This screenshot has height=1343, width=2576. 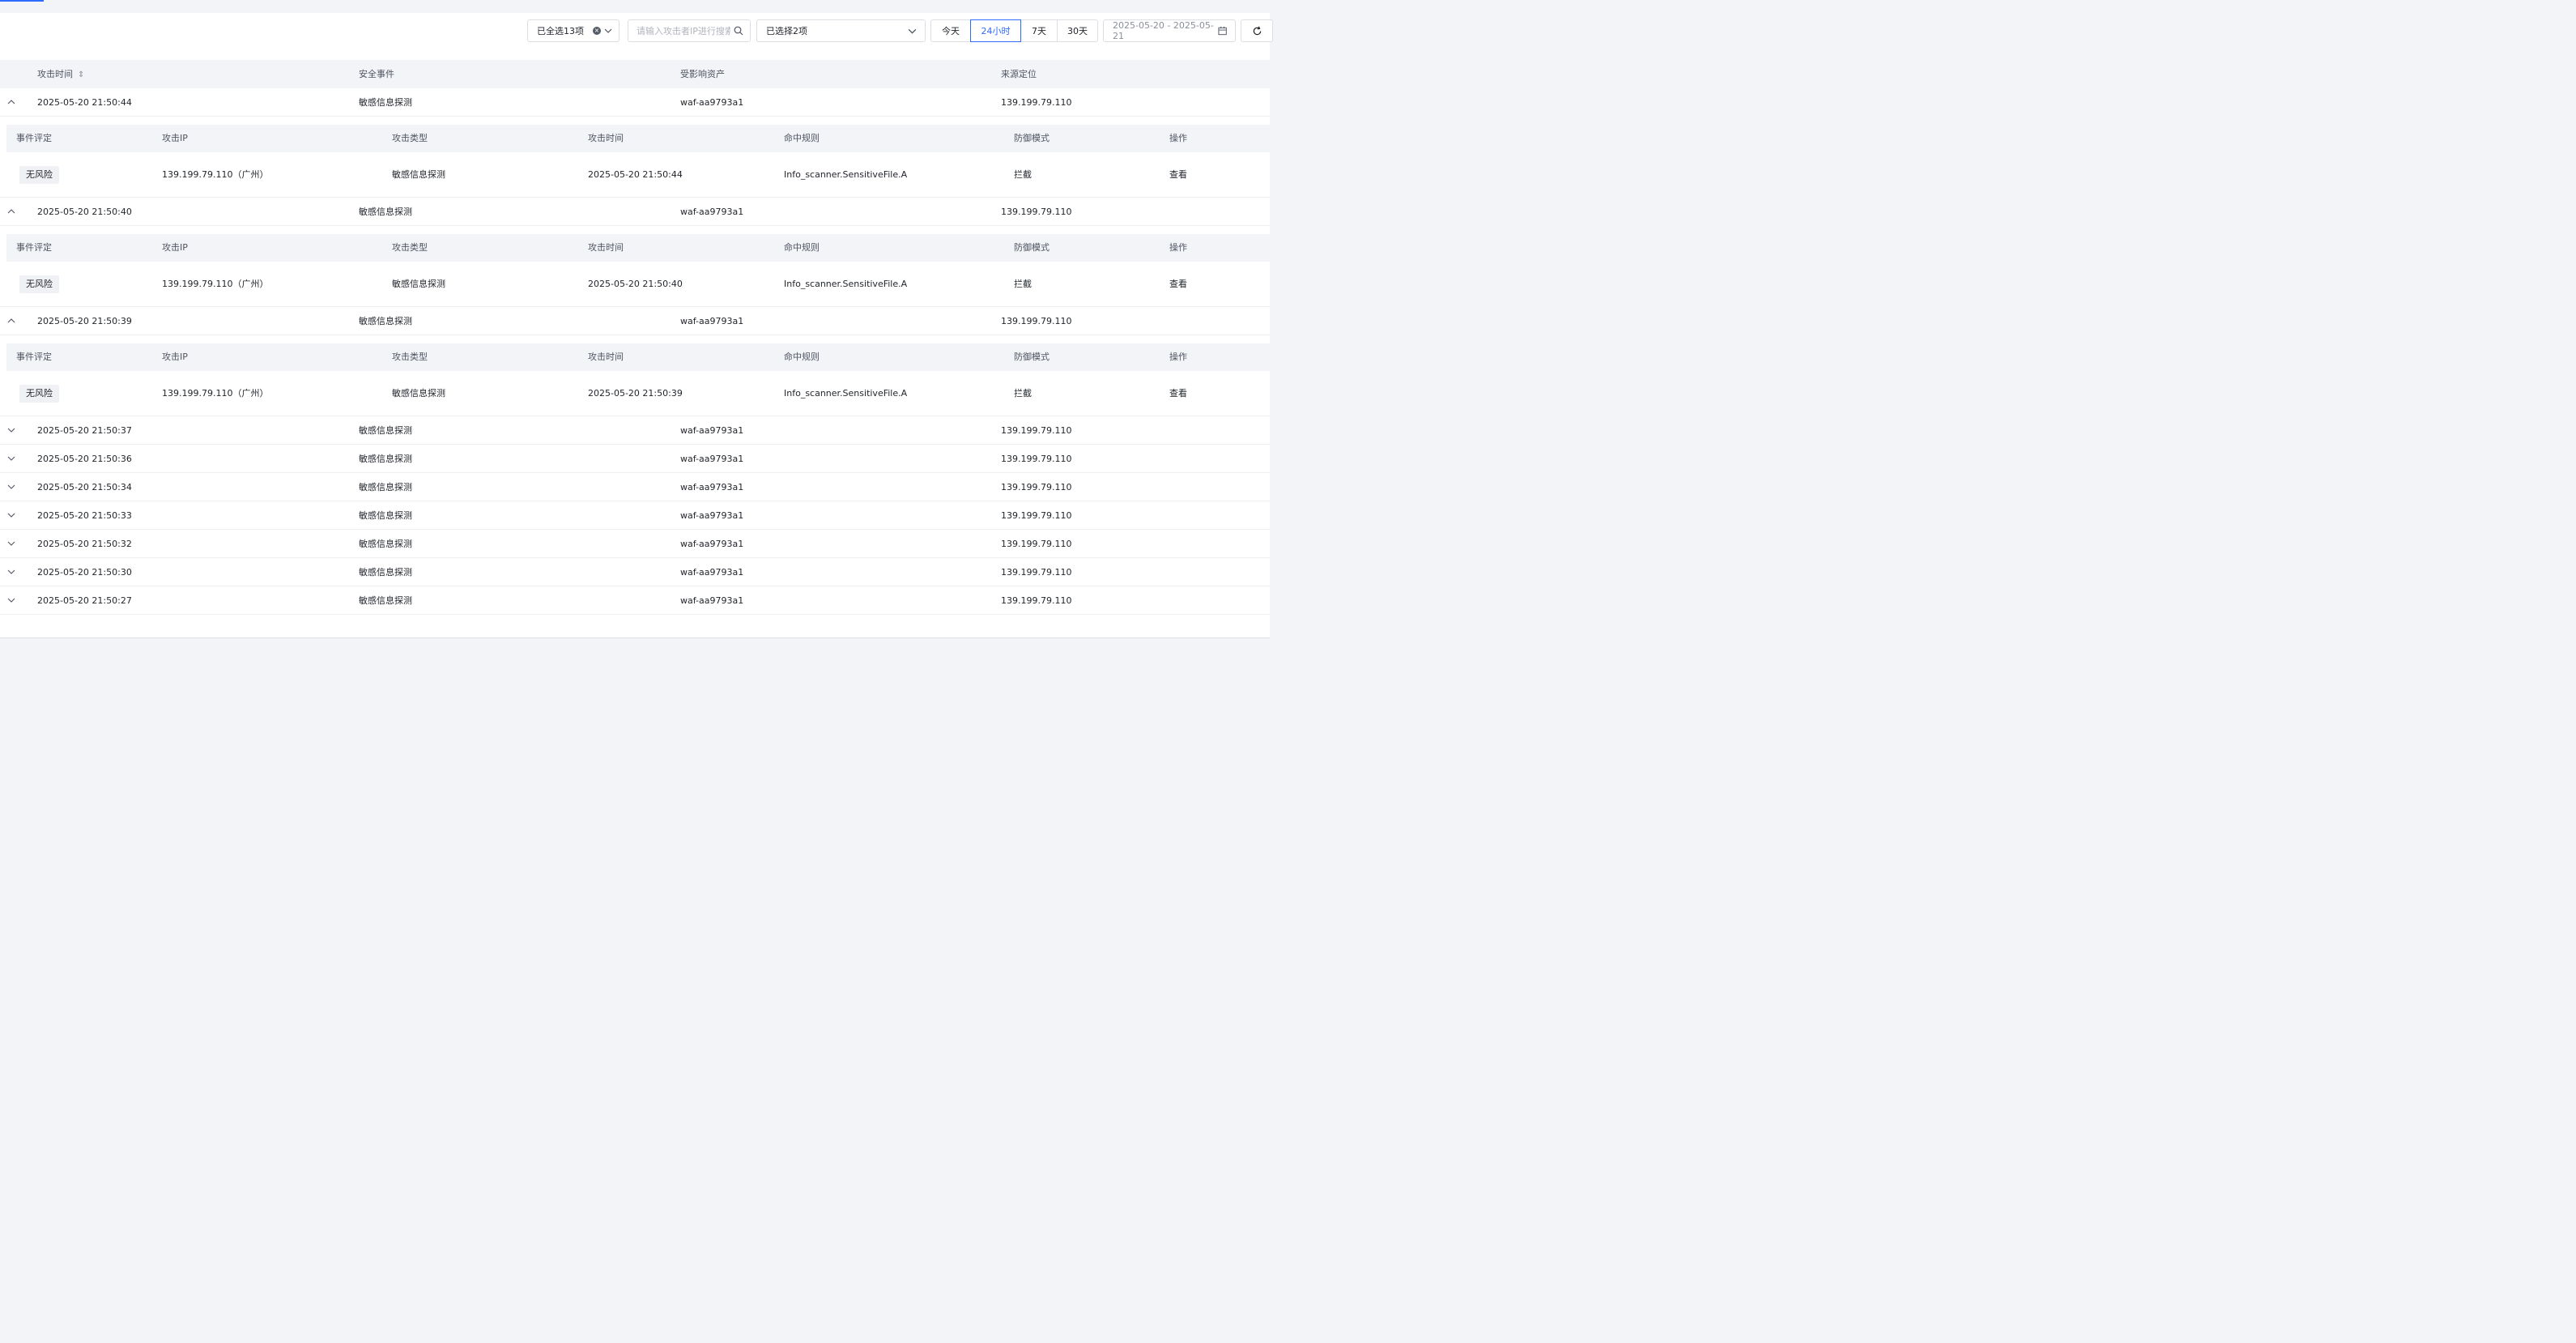 I want to click on column-header-attack-time: 攻击时间 ⇕, so click(x=60, y=74).